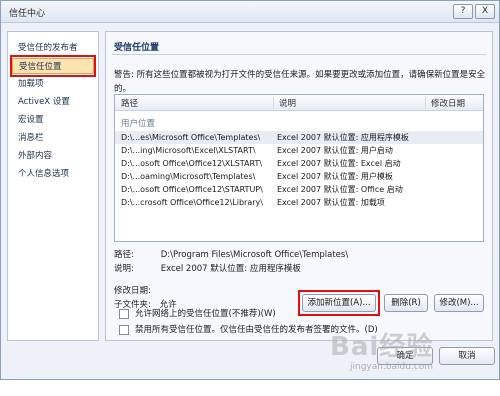 Image resolution: width=500 pixels, height=396 pixels. I want to click on table-header: 路径 说明 修改日期, so click(299, 103).